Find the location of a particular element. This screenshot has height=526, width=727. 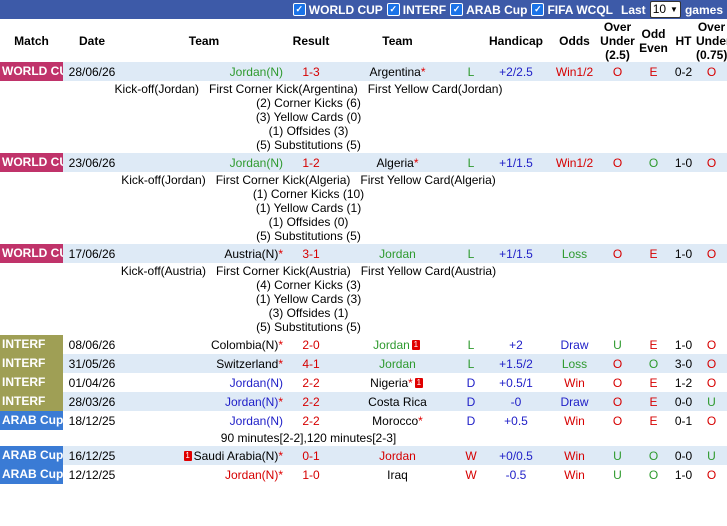

team-name: Nigeria is located at coordinates (389, 383).